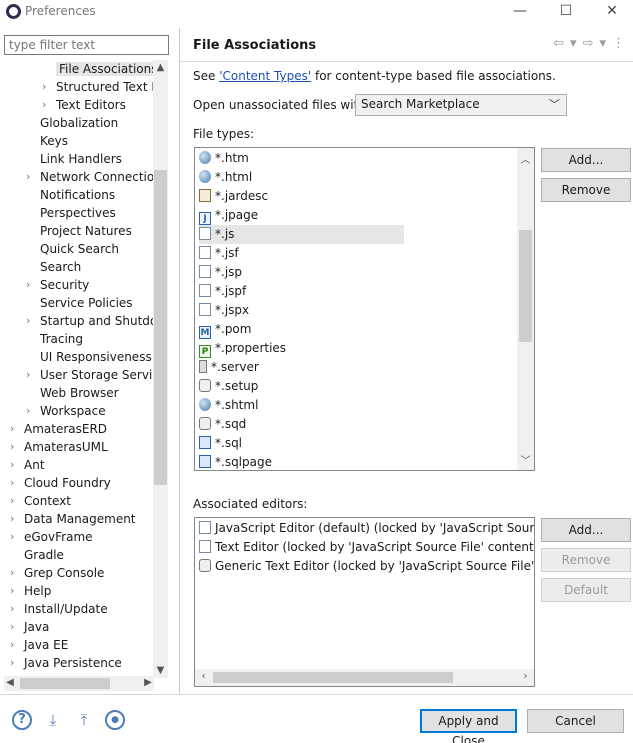 Image resolution: width=633 pixels, height=743 pixels. Describe the element at coordinates (104, 69) in the screenshot. I see `tree-item: File Associations` at that location.